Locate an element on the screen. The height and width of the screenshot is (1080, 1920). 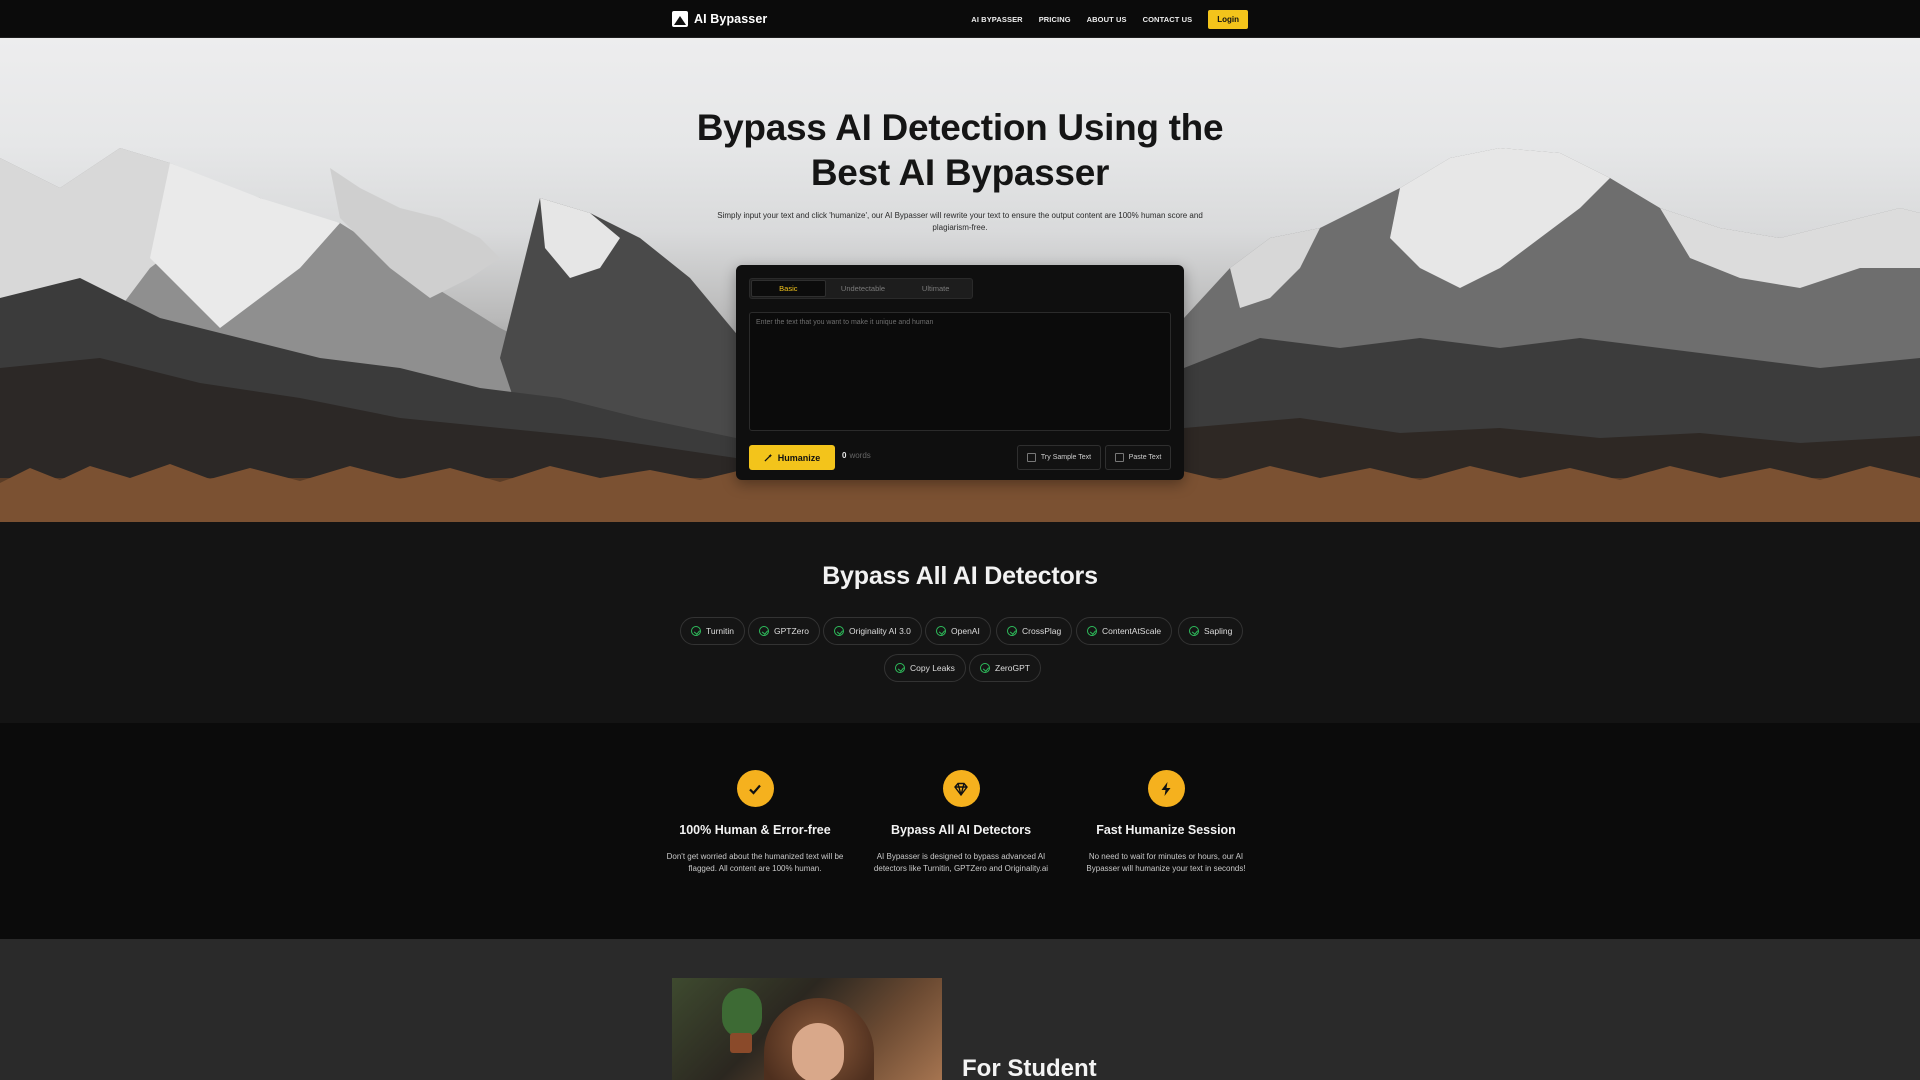
nav-link-about-us: ABOUT US is located at coordinates (1107, 19).